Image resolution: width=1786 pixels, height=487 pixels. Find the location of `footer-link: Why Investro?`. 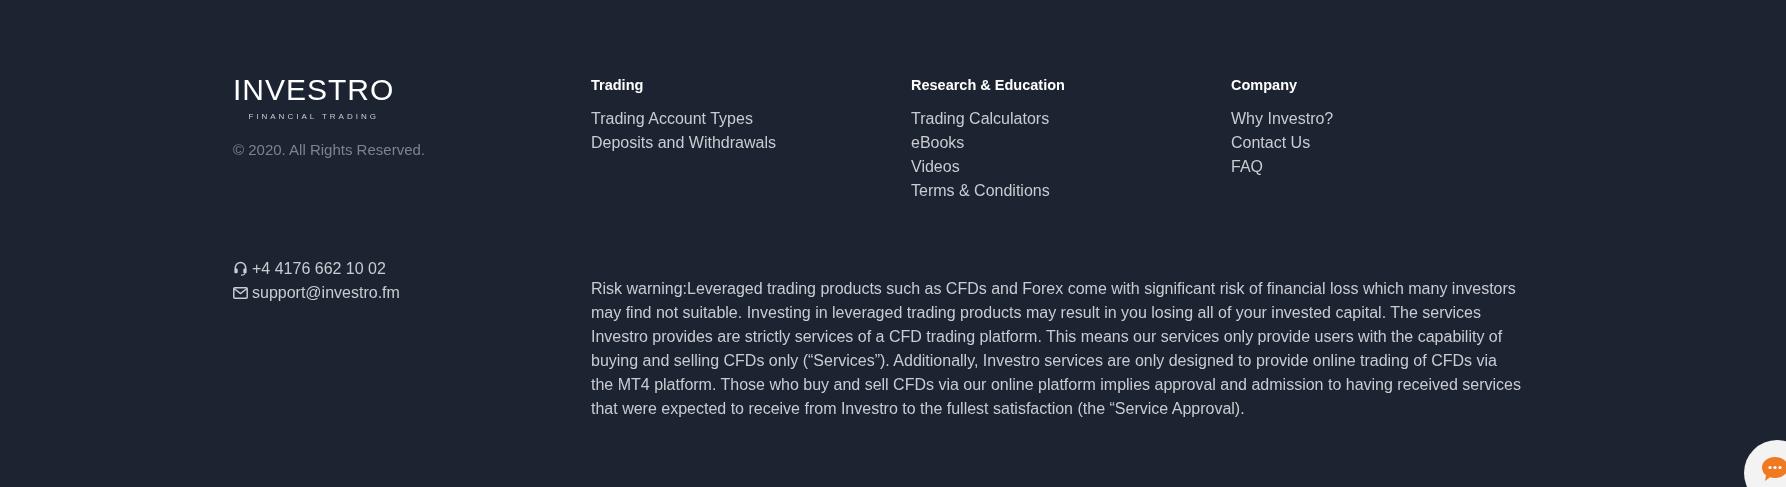

footer-link: Why Investro? is located at coordinates (1391, 118).